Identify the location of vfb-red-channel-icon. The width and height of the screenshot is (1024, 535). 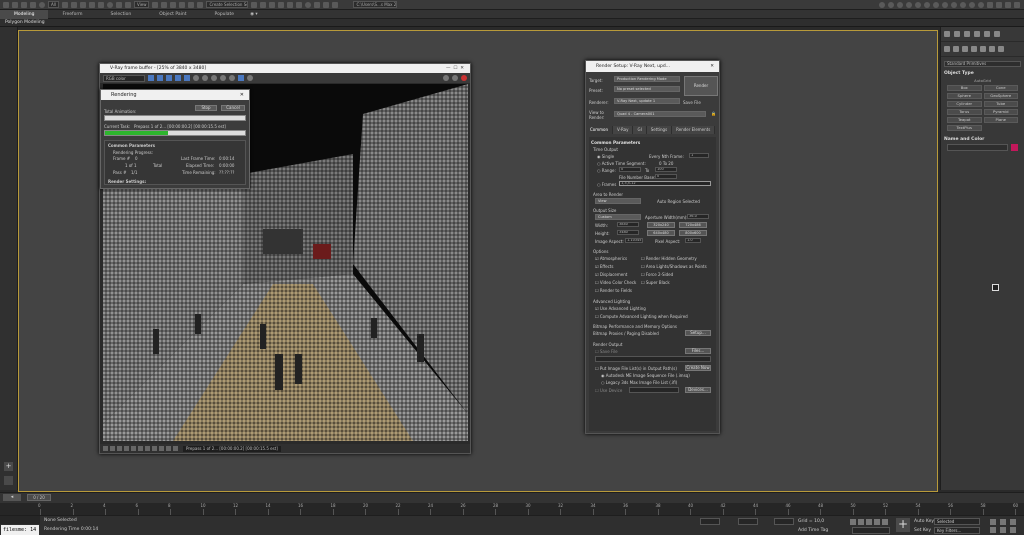
(169, 78).